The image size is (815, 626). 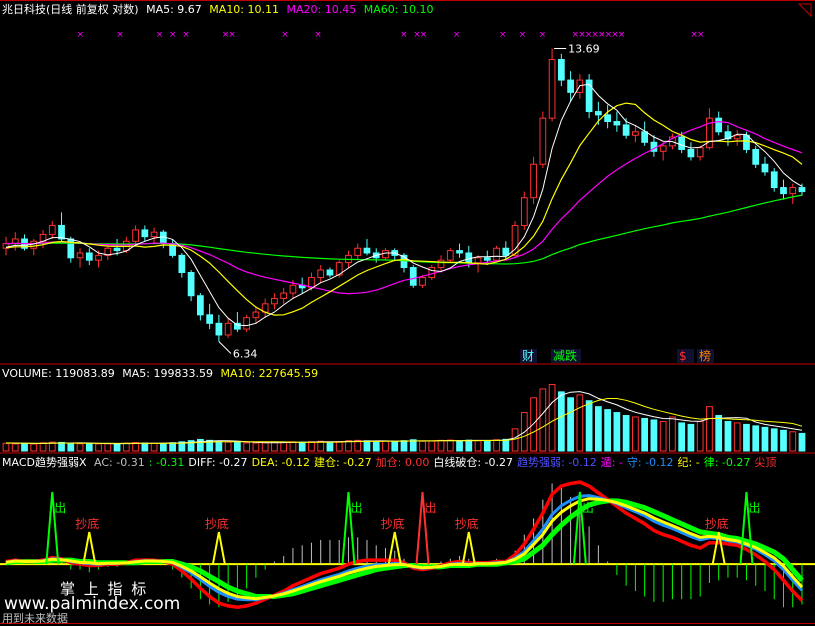 I want to click on stock-title: 兆日科技(日线 前复权 对数), so click(x=70, y=9).